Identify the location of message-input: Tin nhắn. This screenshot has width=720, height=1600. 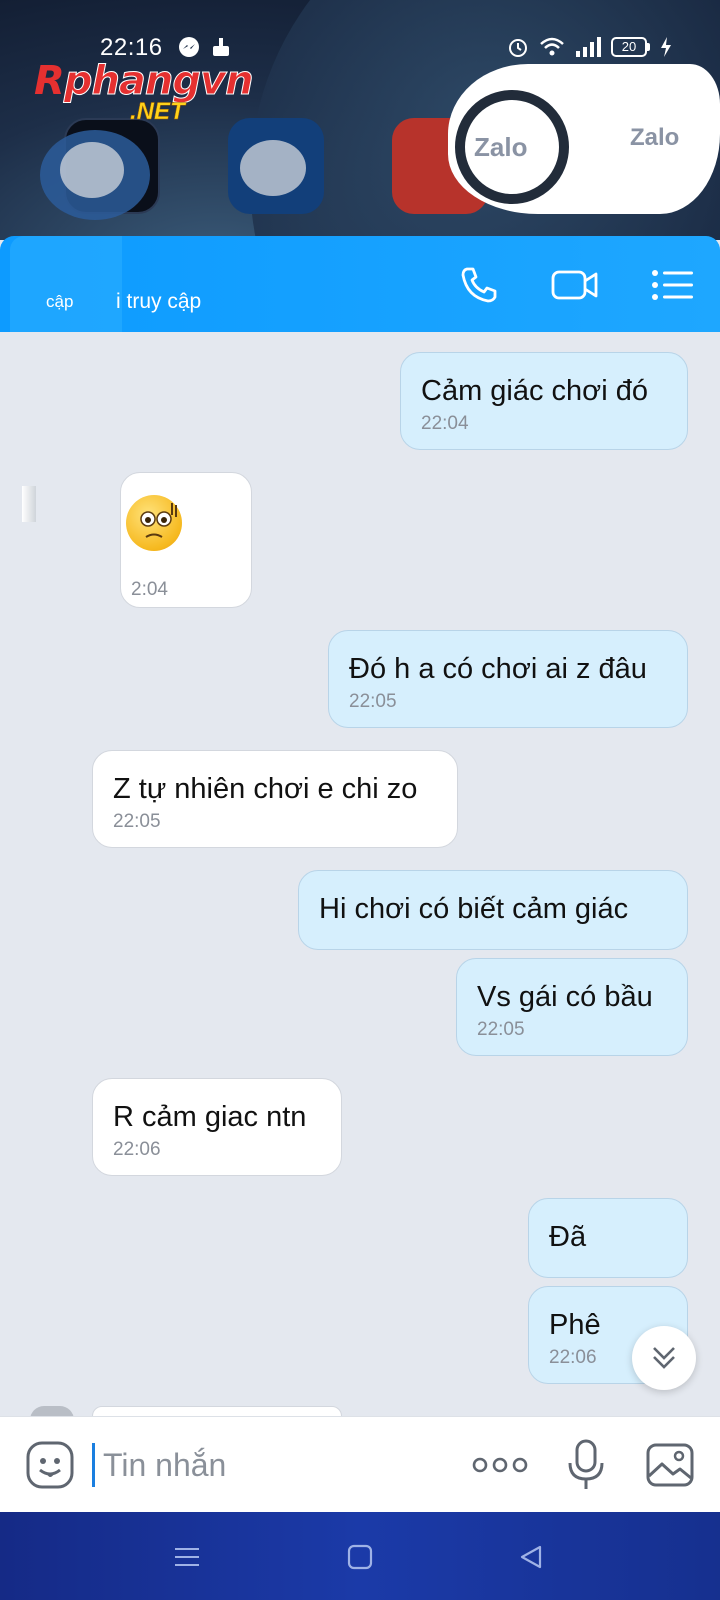
(262, 1465).